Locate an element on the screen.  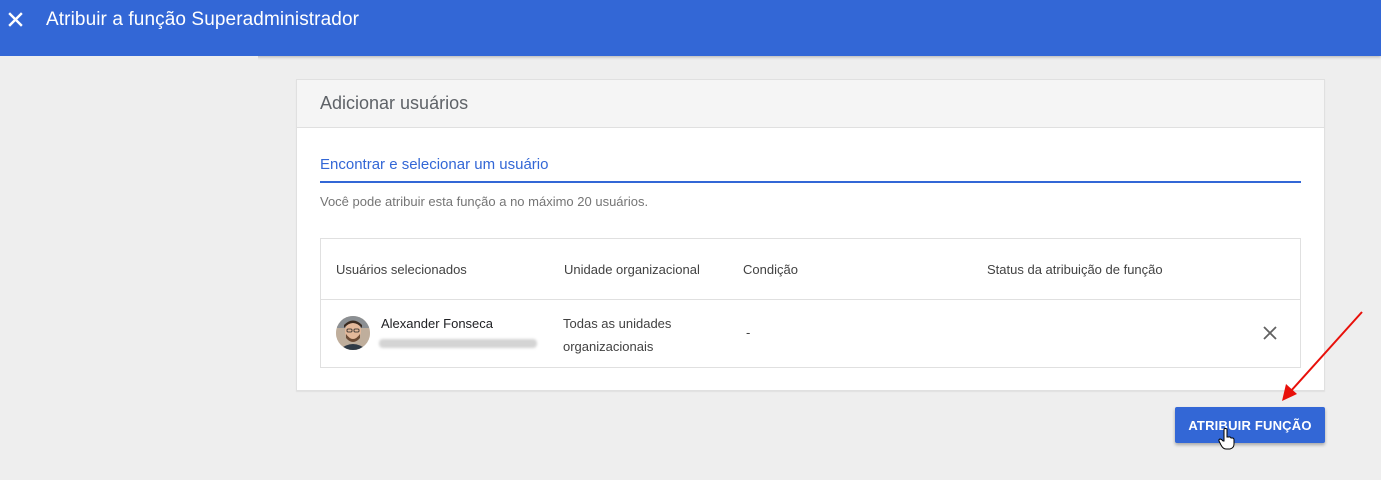
app-header: Atribuir a função Superadministrador is located at coordinates (690, 28).